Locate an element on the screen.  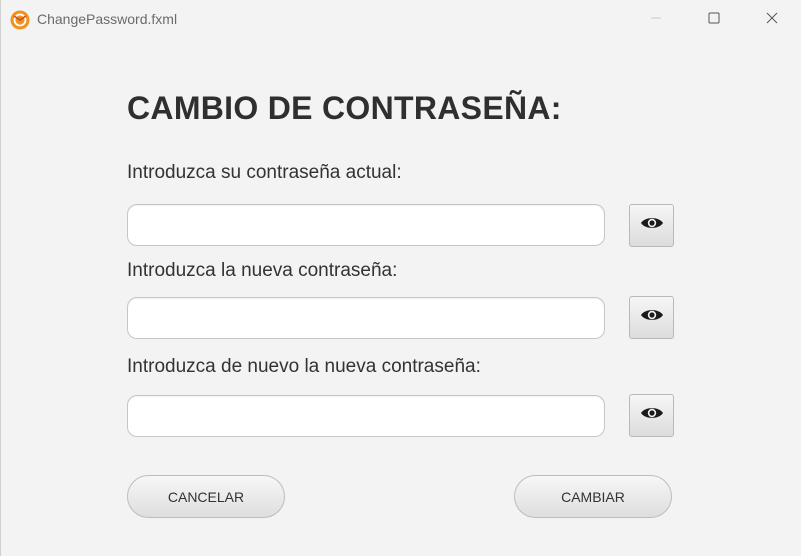
toggle-current-password-button is located at coordinates (651, 225).